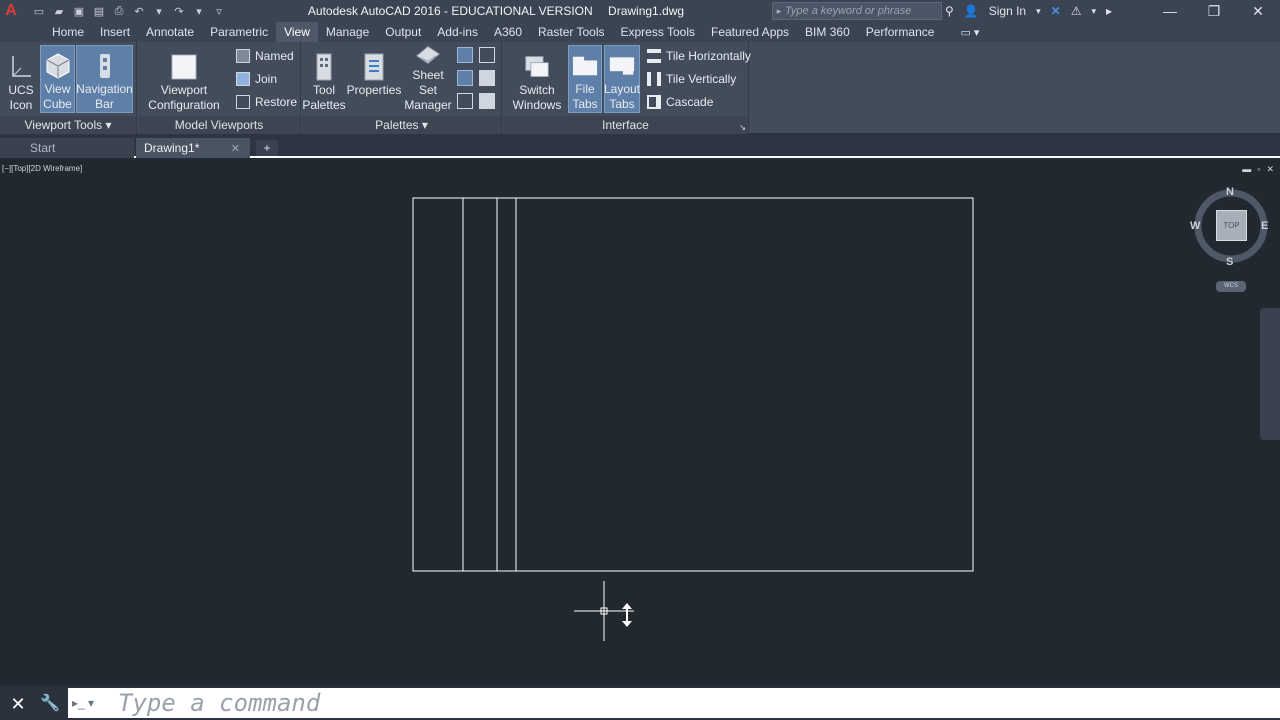 The height and width of the screenshot is (720, 1280). Describe the element at coordinates (99, 11) in the screenshot. I see `save-as-icon: ▤` at that location.